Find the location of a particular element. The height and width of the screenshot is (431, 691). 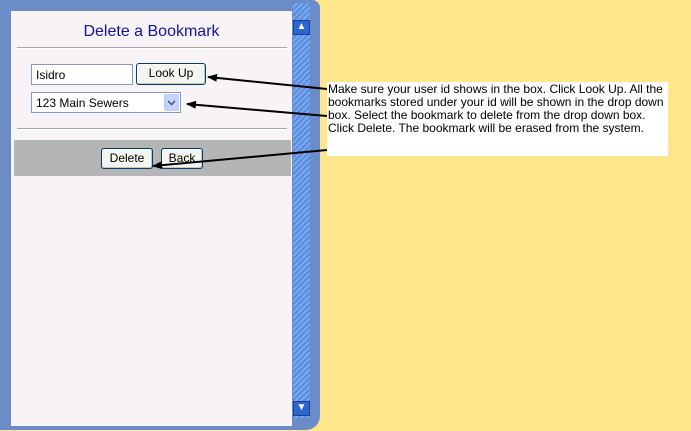

scroll-up-icon: ▲ is located at coordinates (301, 26).